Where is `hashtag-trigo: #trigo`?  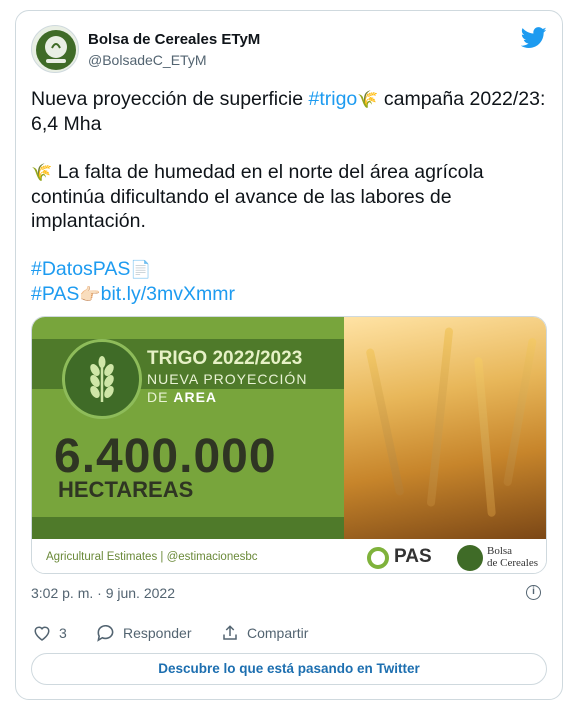 hashtag-trigo: #trigo is located at coordinates (333, 99).